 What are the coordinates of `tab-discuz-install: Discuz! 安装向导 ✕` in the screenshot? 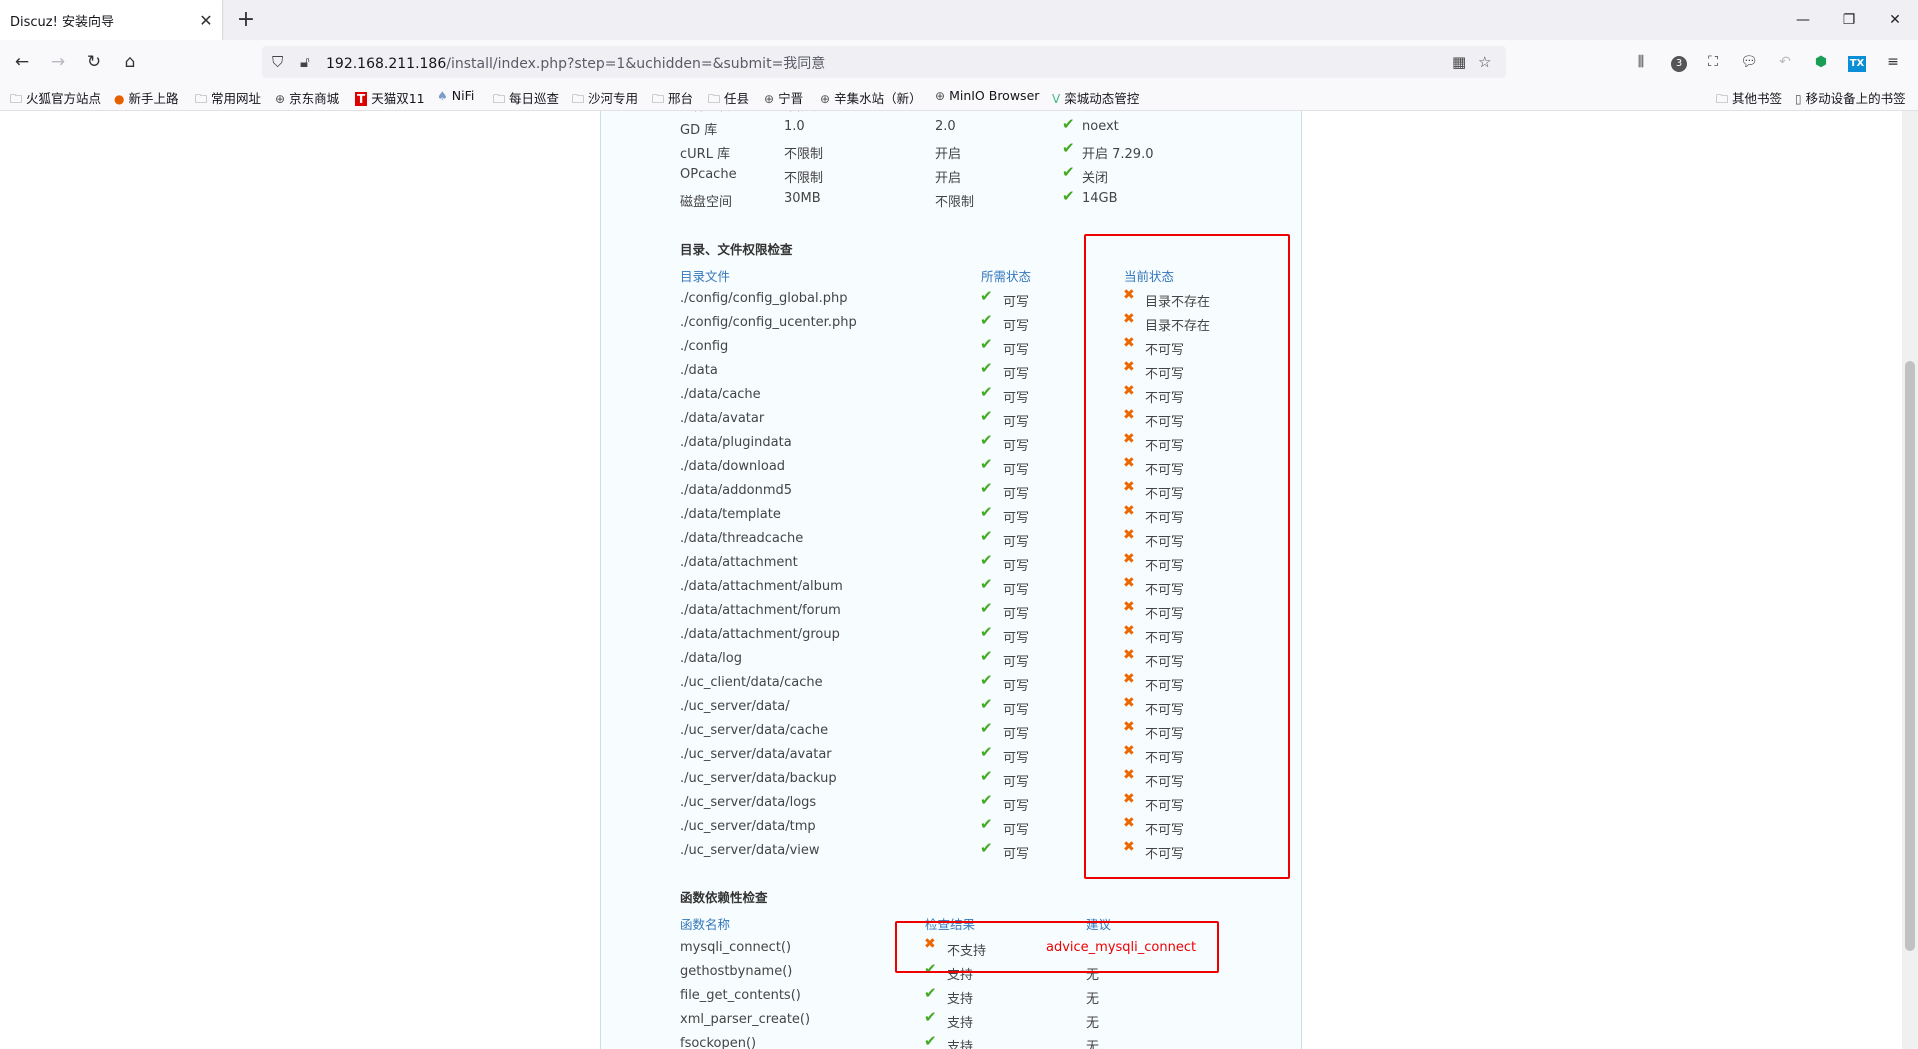 It's located at (111, 20).